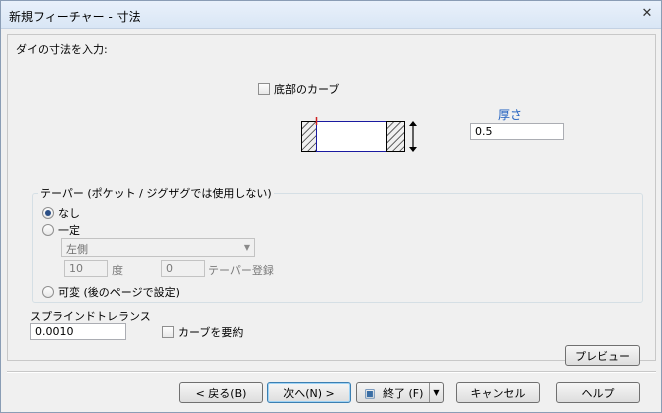 The width and height of the screenshot is (662, 413). Describe the element at coordinates (69, 213) in the screenshot. I see `taper-none-label: なし` at that location.